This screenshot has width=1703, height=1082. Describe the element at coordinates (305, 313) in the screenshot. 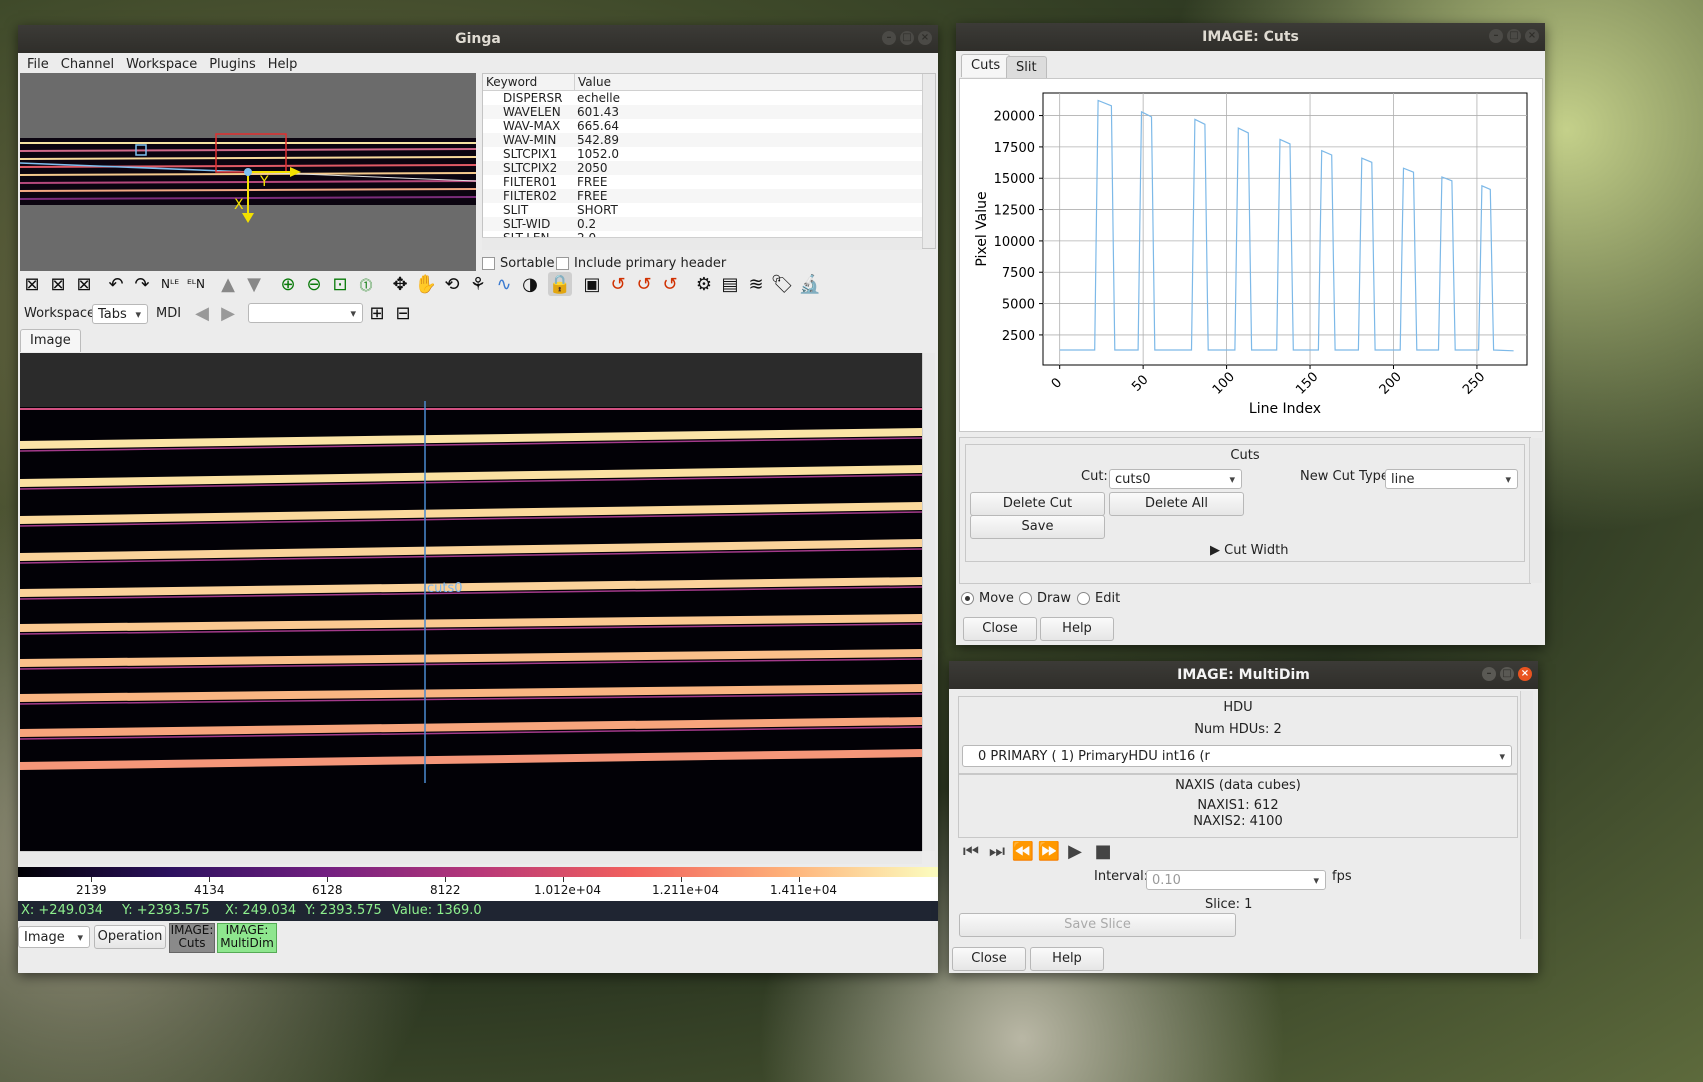

I see `workspace-name-input` at that location.